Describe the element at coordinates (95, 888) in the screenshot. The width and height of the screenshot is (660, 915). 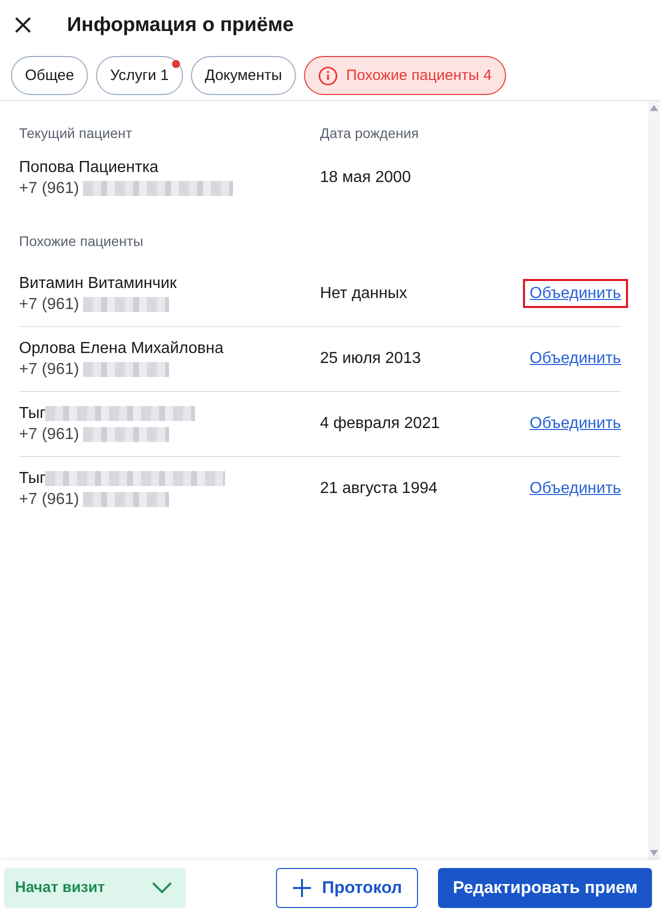
I see `status-dropdown: Начат визит` at that location.